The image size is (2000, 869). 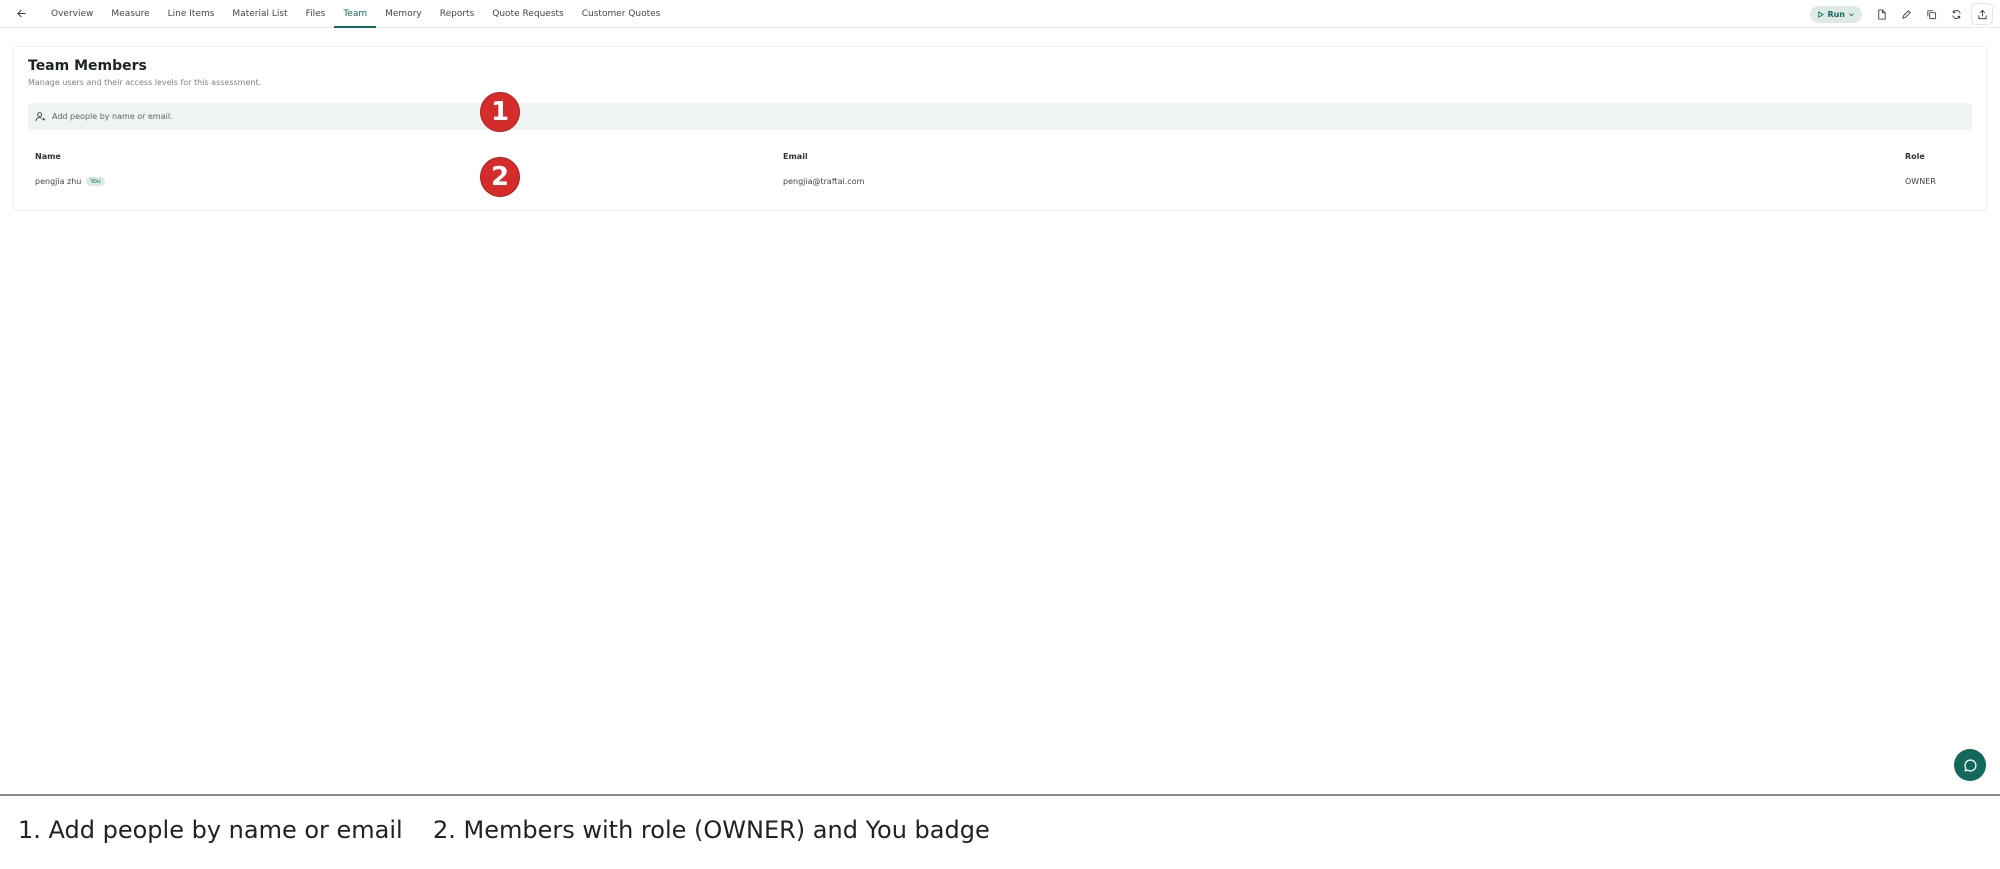 I want to click on caption-1: 1. Add people by name or email, so click(x=210, y=830).